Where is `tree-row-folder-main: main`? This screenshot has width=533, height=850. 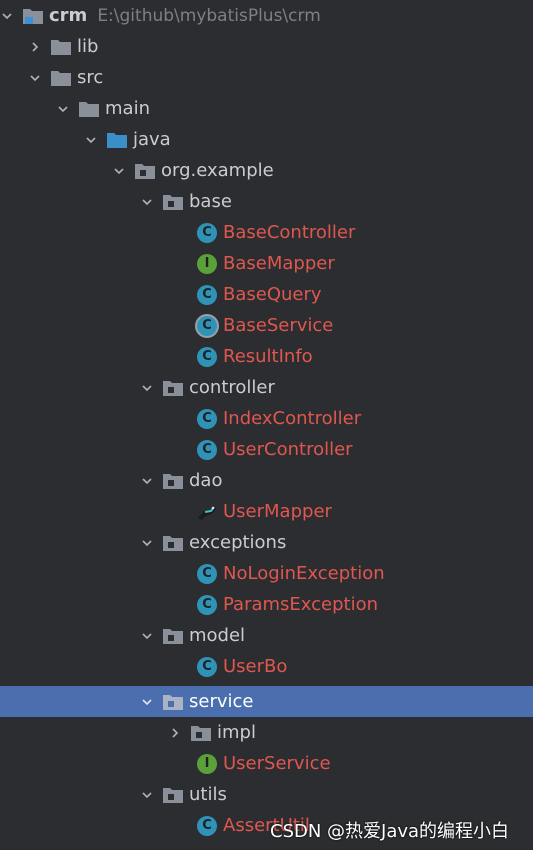 tree-row-folder-main: main is located at coordinates (266, 108).